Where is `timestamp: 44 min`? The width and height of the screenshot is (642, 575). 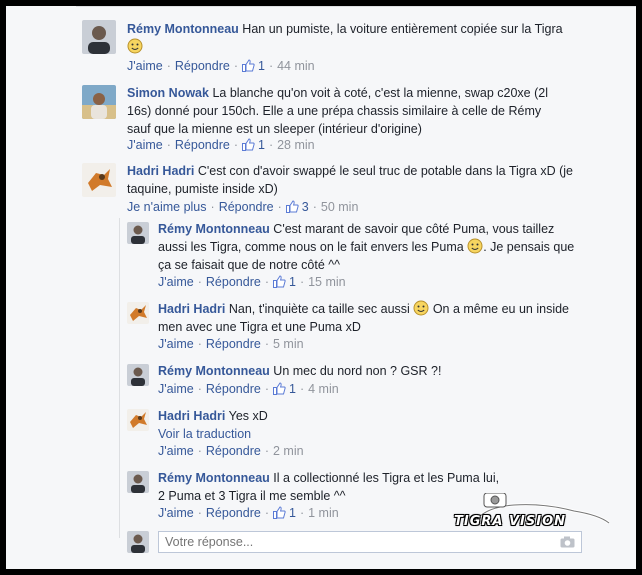 timestamp: 44 min is located at coordinates (296, 66).